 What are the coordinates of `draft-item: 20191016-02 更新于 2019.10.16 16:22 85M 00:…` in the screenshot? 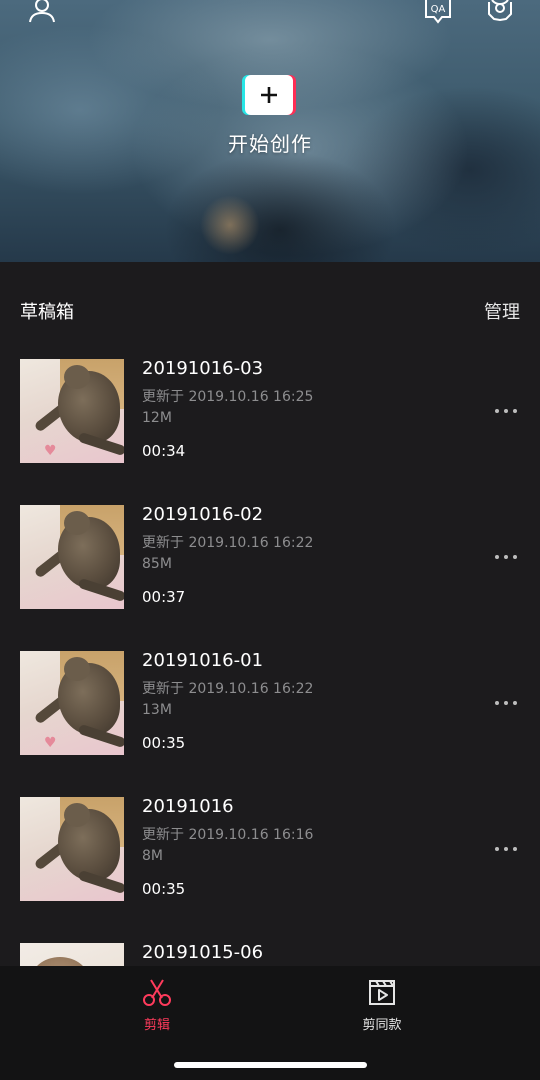 It's located at (270, 557).